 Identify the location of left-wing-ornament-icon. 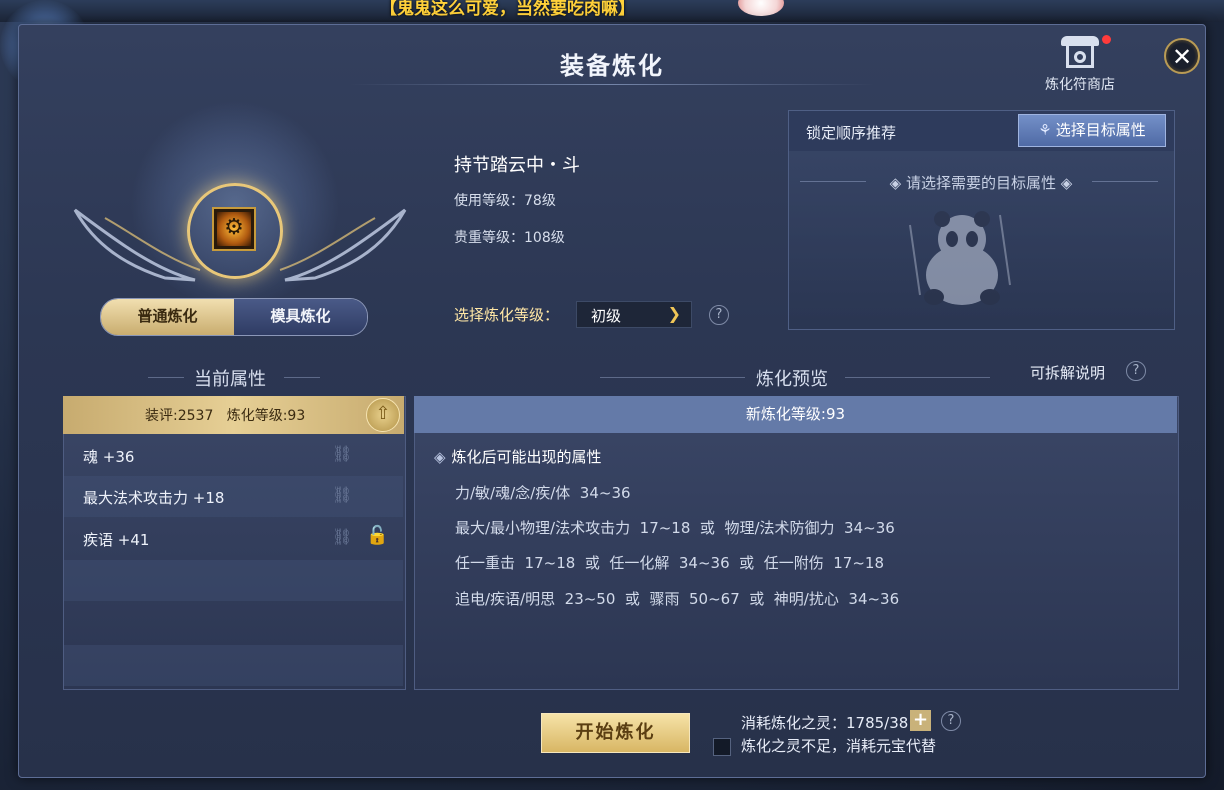
(137, 245).